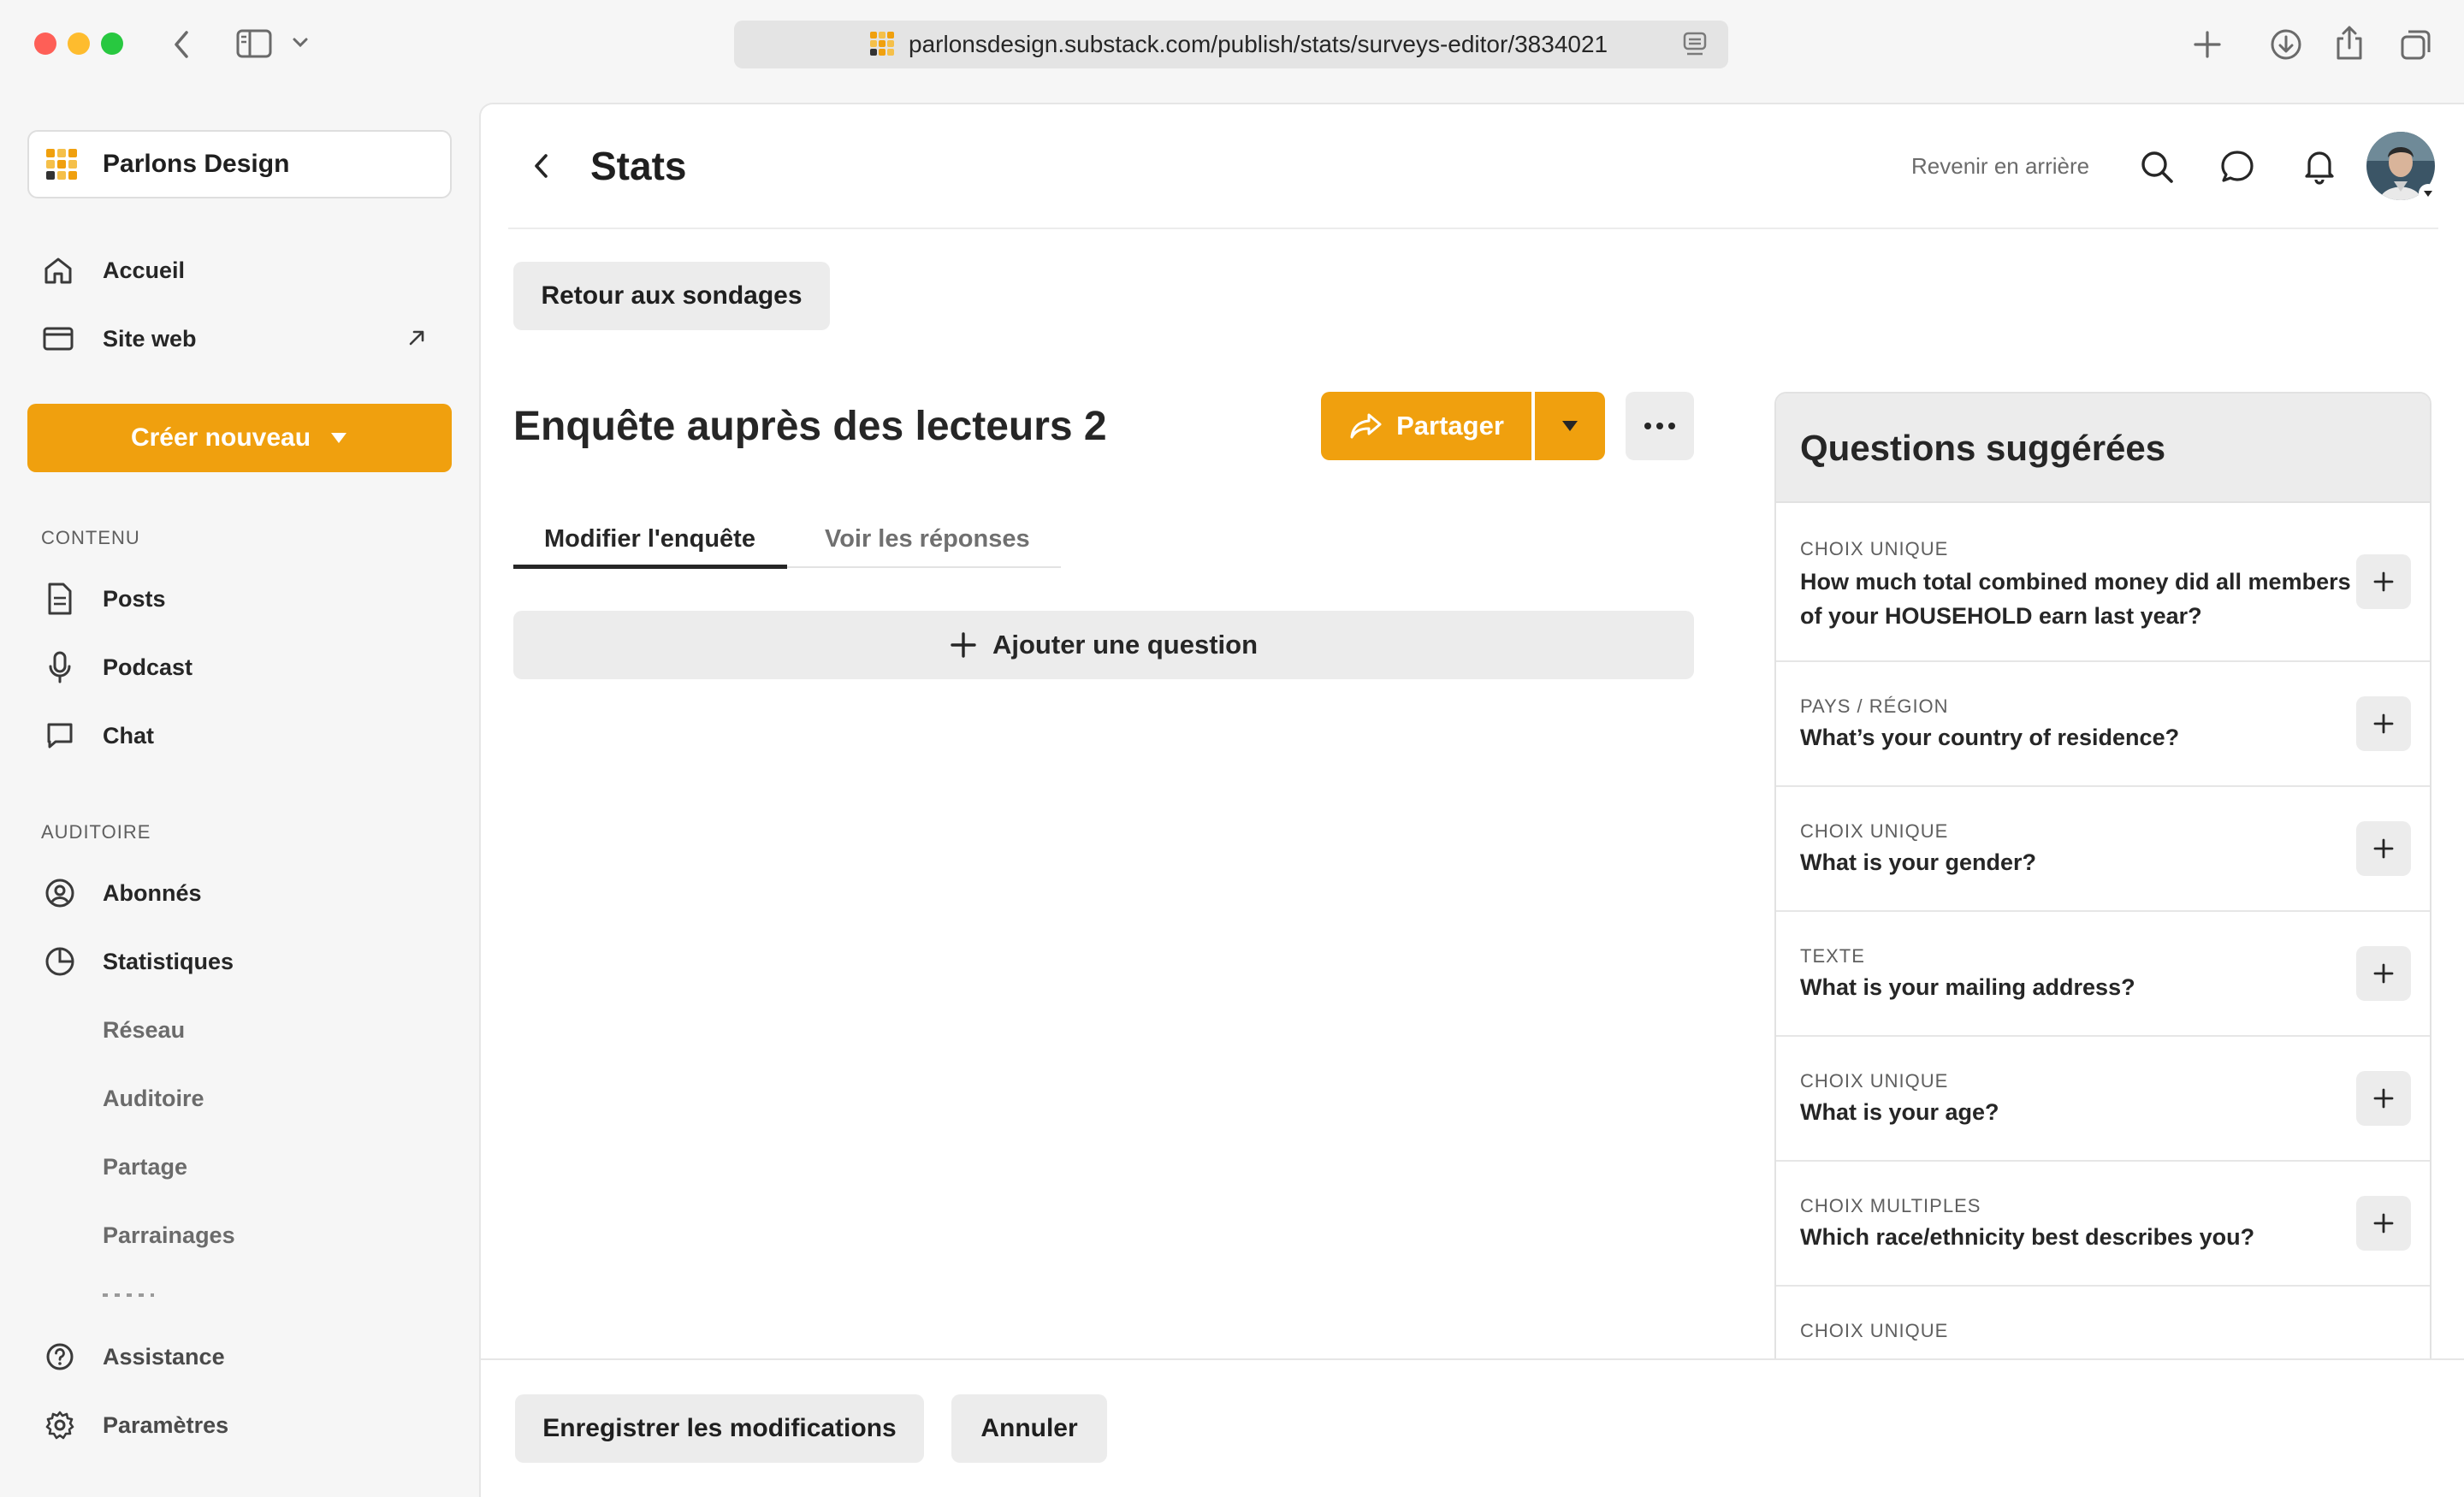 This screenshot has width=2464, height=1497. Describe the element at coordinates (417, 338) in the screenshot. I see `external-link-icon` at that location.